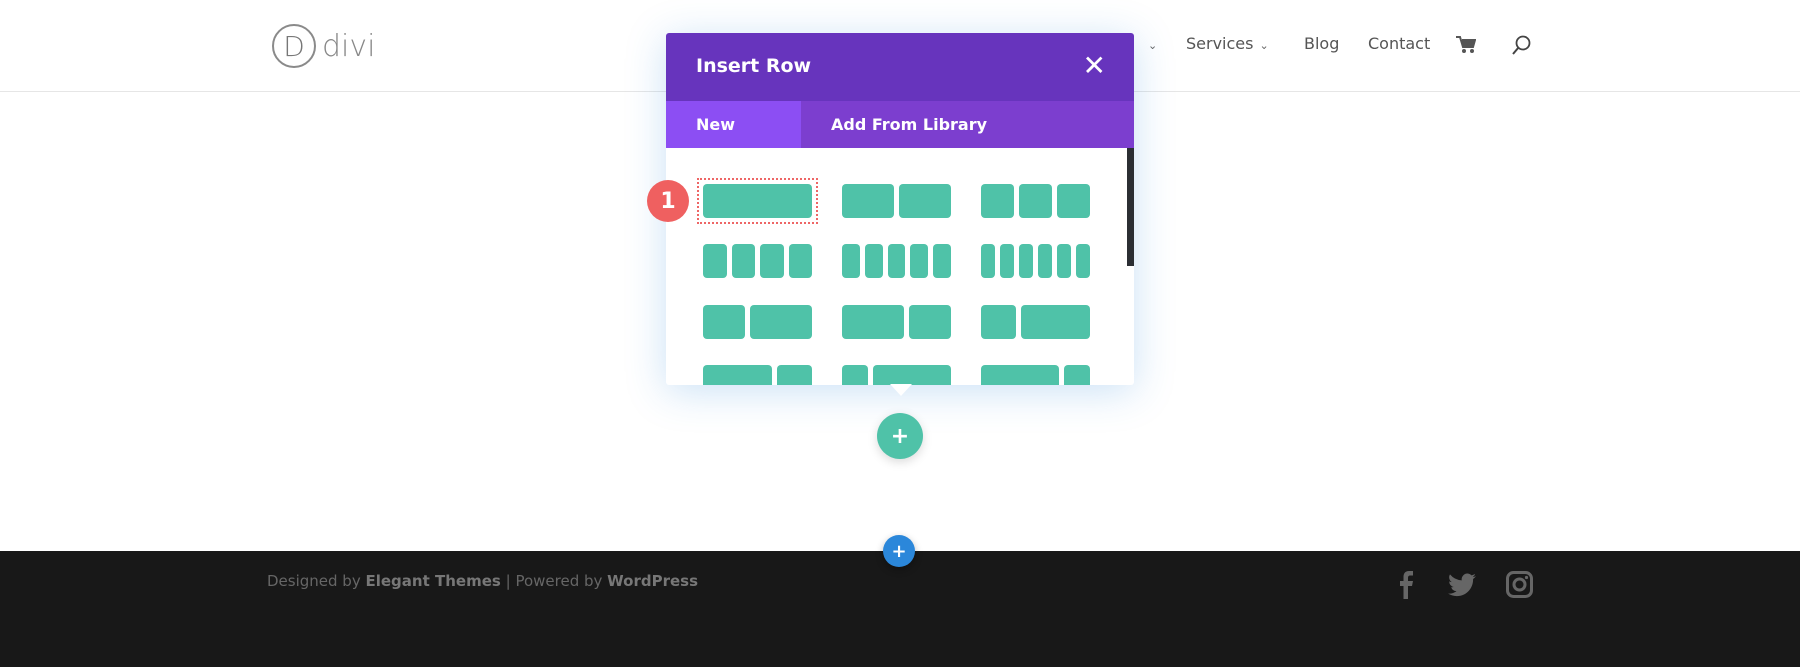 The height and width of the screenshot is (667, 1800). Describe the element at coordinates (1521, 46) in the screenshot. I see `search-icon` at that location.